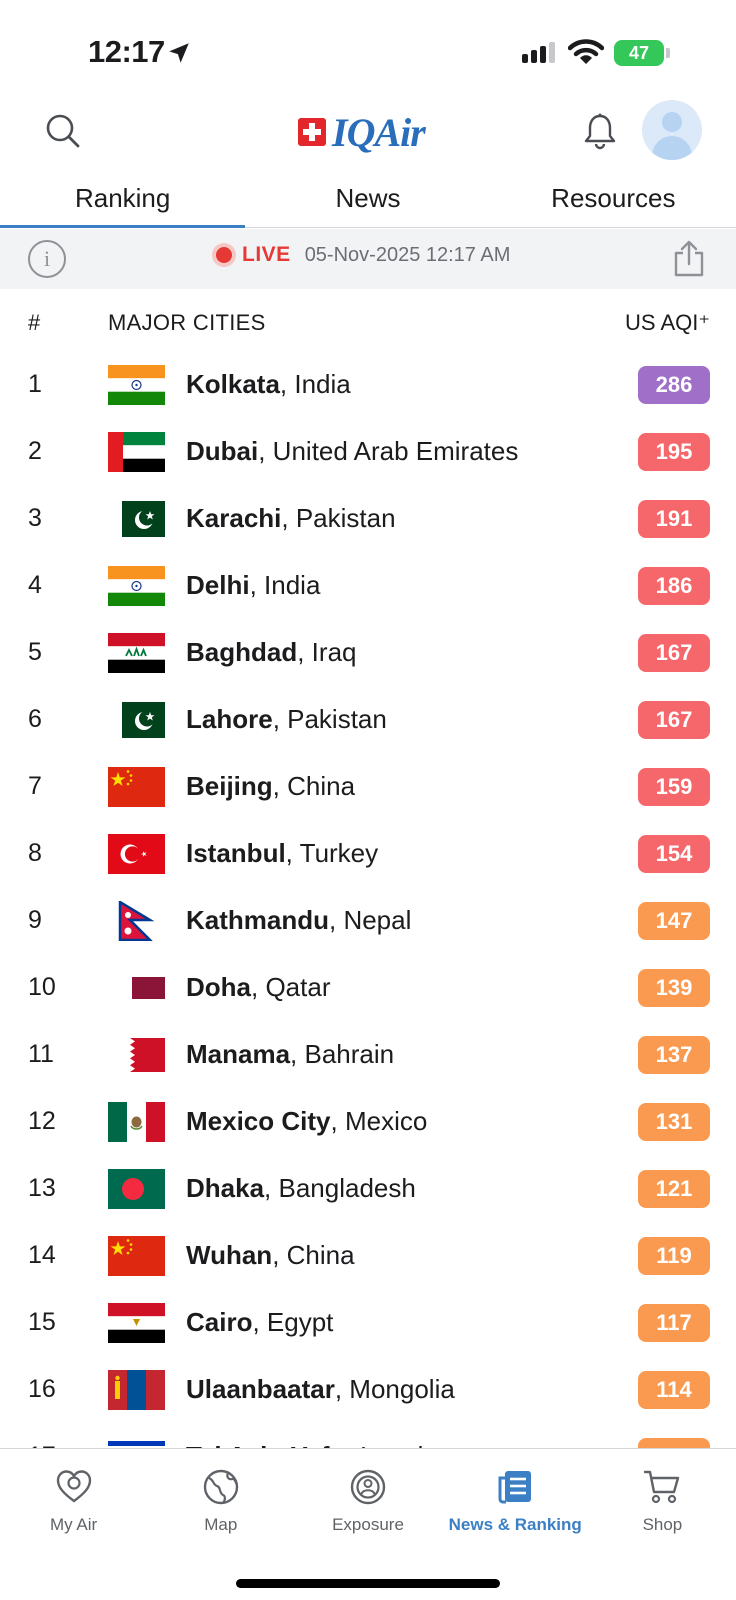 The width and height of the screenshot is (736, 1600). What do you see at coordinates (586, 51) in the screenshot?
I see `wifi-icon` at bounding box center [586, 51].